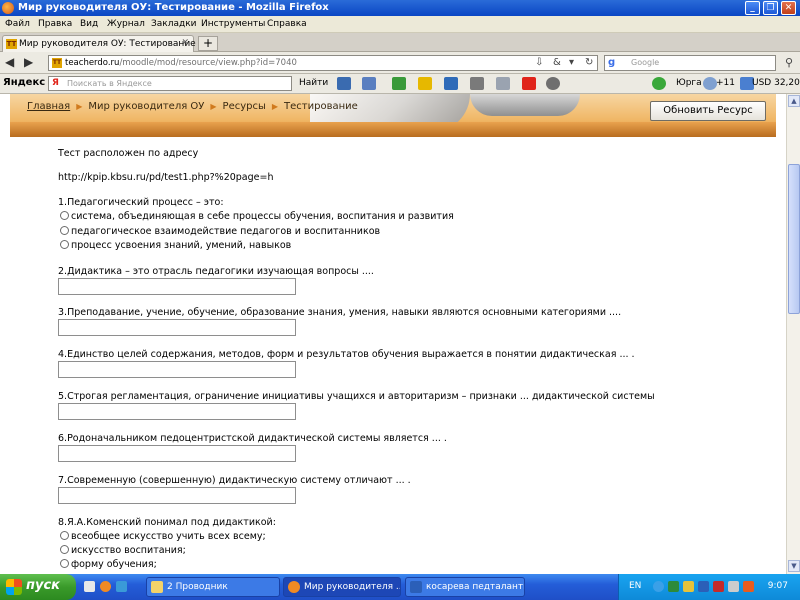 This screenshot has height=600, width=800. I want to click on google-icon: g, so click(612, 62).